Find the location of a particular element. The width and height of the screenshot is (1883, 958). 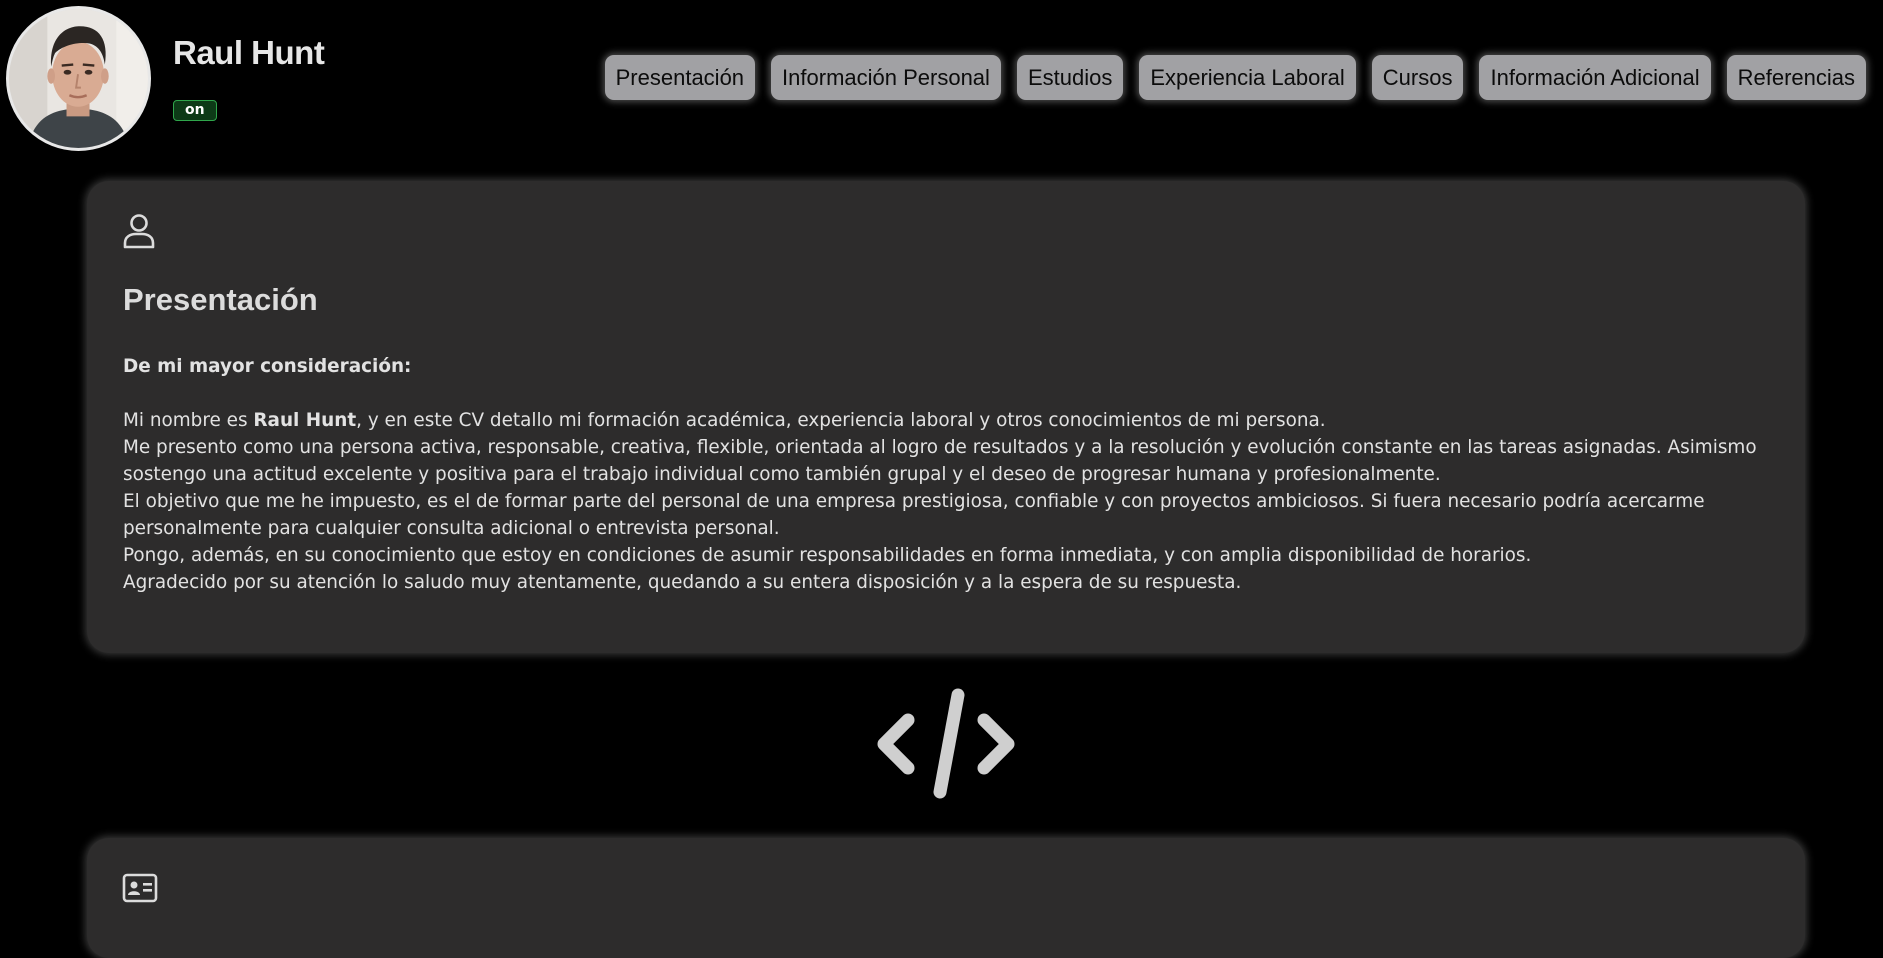

id-card-icon is located at coordinates (140, 888).